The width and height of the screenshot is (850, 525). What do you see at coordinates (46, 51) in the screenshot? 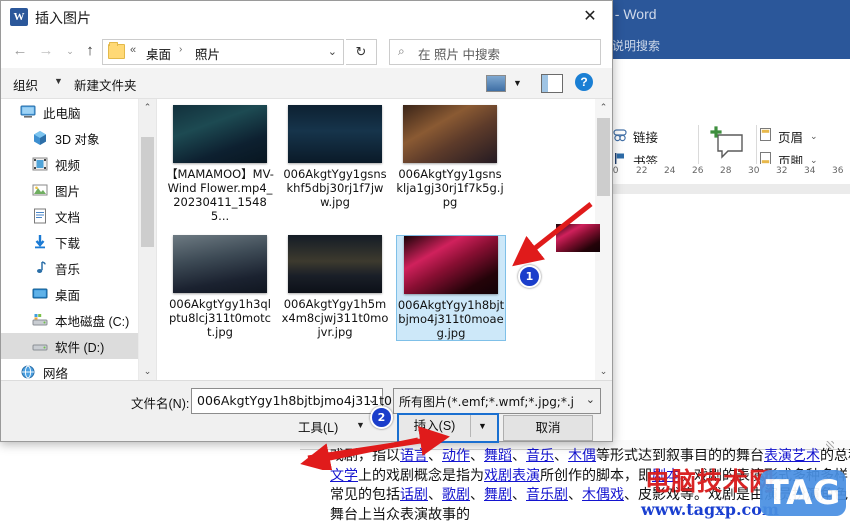
I see `forward-icon: →` at bounding box center [46, 51].